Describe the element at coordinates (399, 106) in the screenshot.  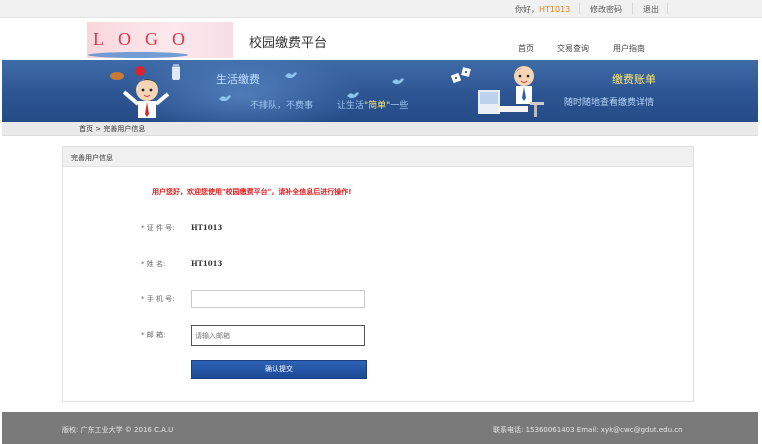
I see `slogan-tail: 一些` at that location.